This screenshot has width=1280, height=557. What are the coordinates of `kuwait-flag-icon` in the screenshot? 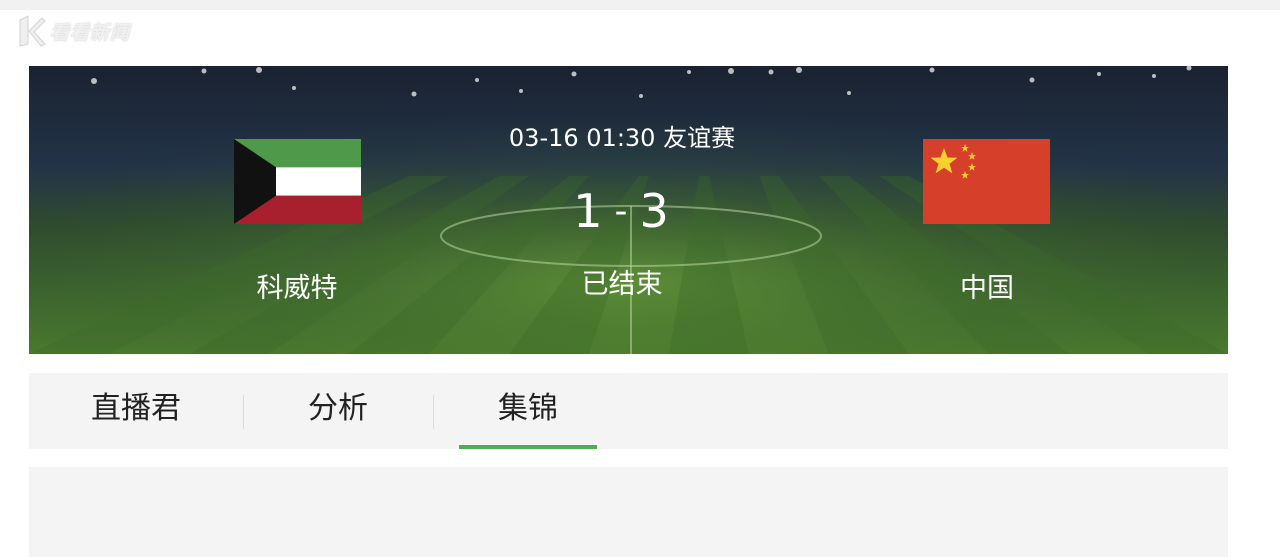 It's located at (297, 181).